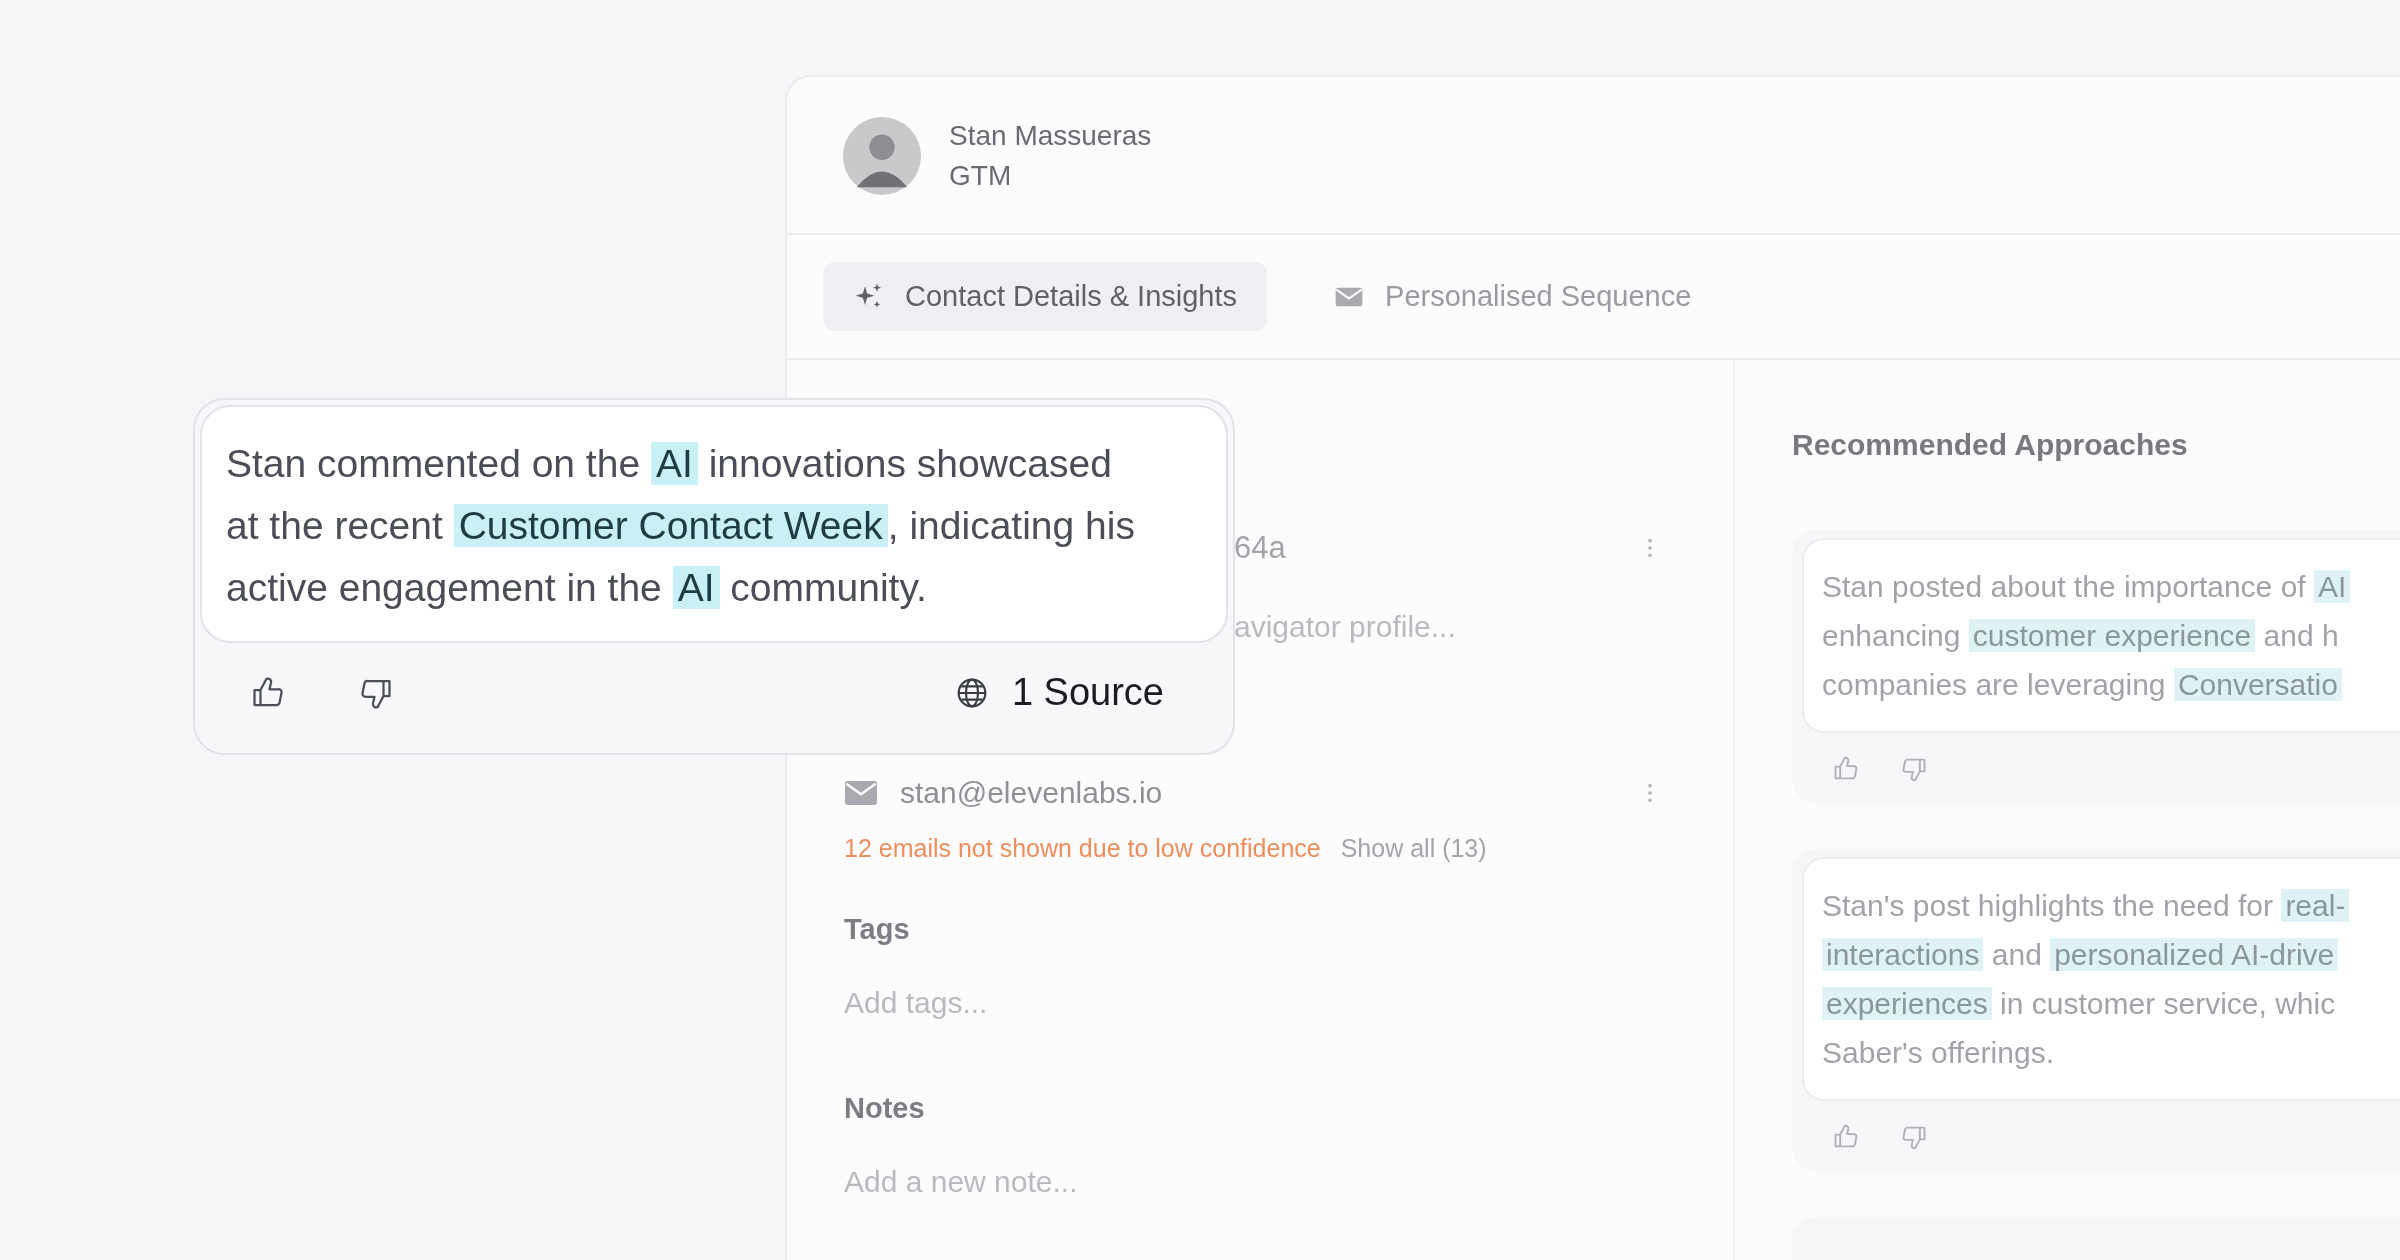 This screenshot has height=1260, width=2400. What do you see at coordinates (971, 692) in the screenshot?
I see `globe-icon` at bounding box center [971, 692].